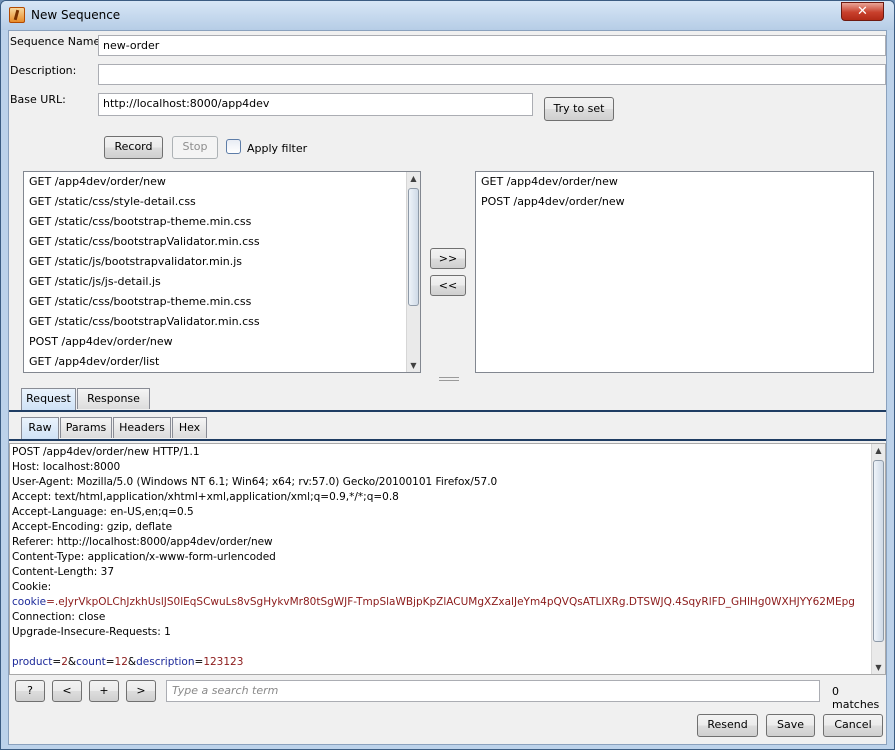  Describe the element at coordinates (447, 411) in the screenshot. I see `tab-divider` at that location.